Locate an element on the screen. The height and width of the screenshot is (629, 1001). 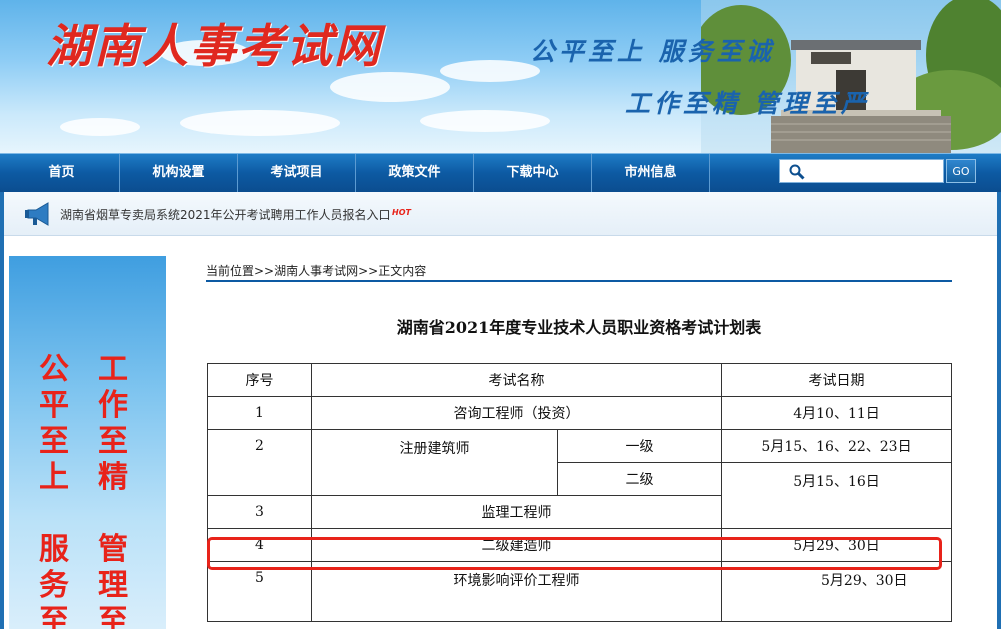
slogan-char: 作 is located at coordinates (113, 405).